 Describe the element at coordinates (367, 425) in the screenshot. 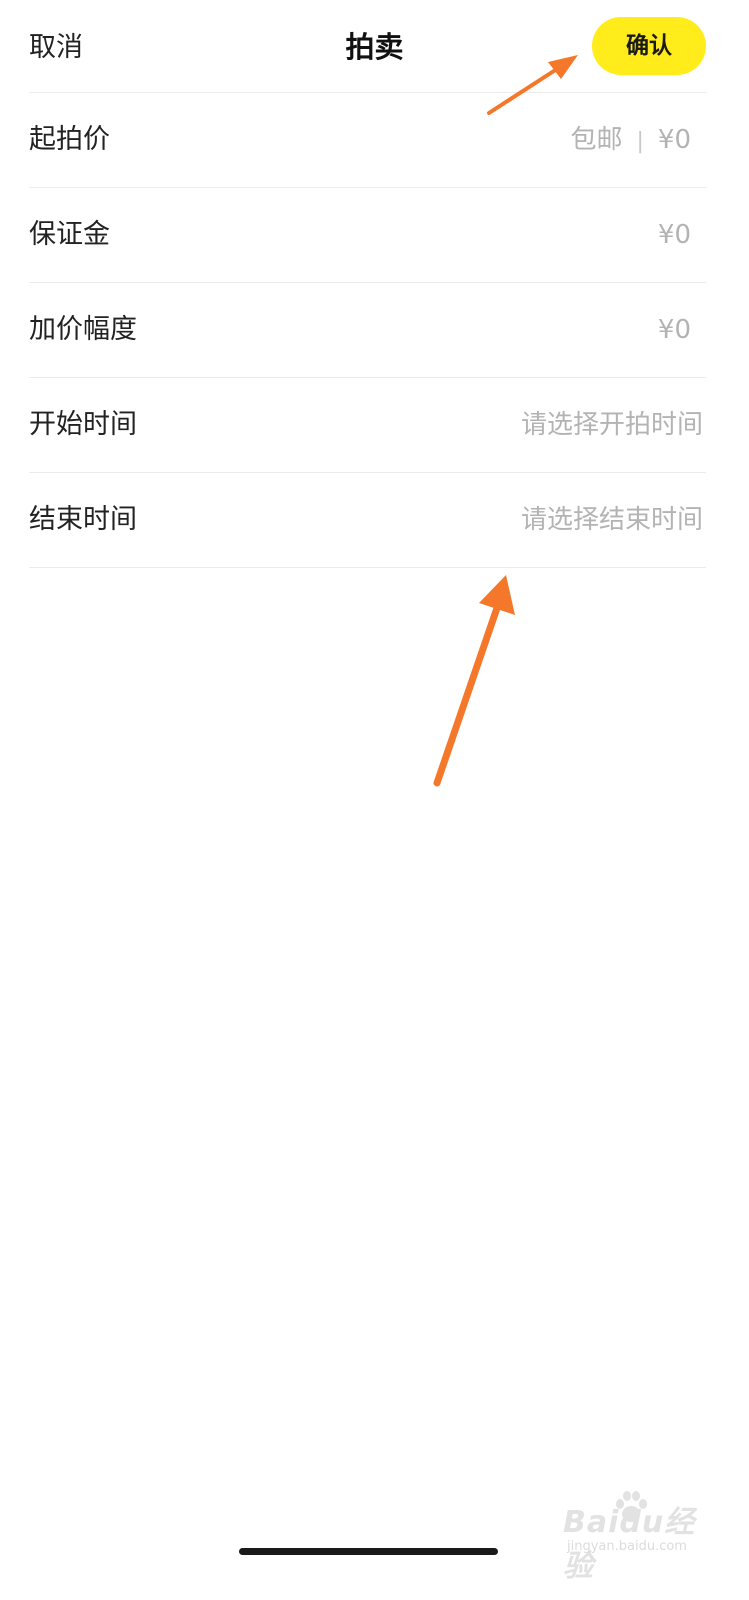

I see `start-time-row: 开始时间 请选择开拍时间` at that location.